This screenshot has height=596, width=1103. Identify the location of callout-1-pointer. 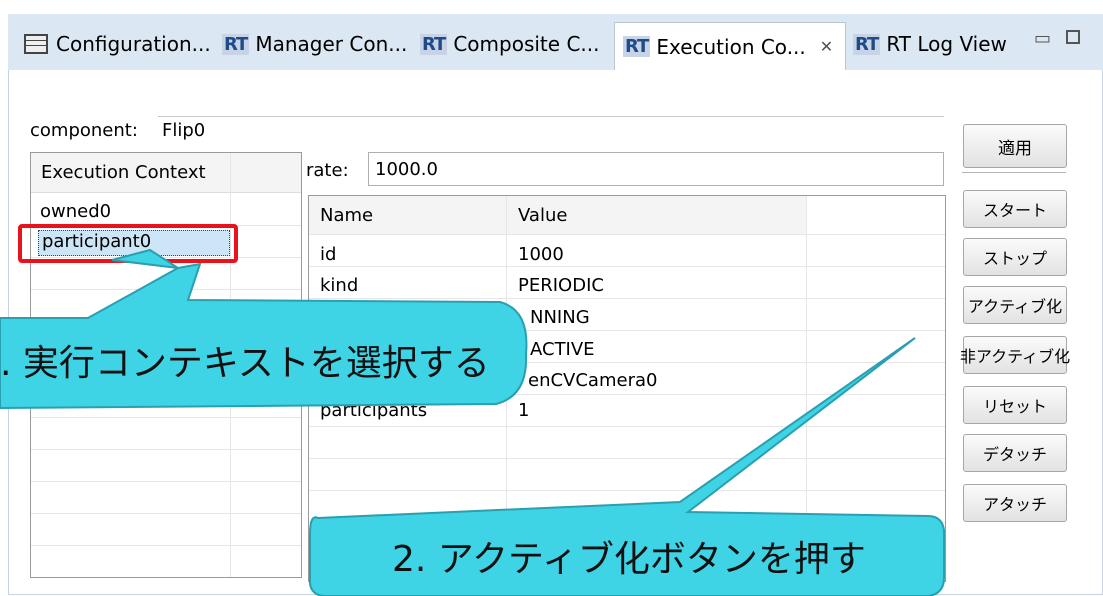
(145, 258).